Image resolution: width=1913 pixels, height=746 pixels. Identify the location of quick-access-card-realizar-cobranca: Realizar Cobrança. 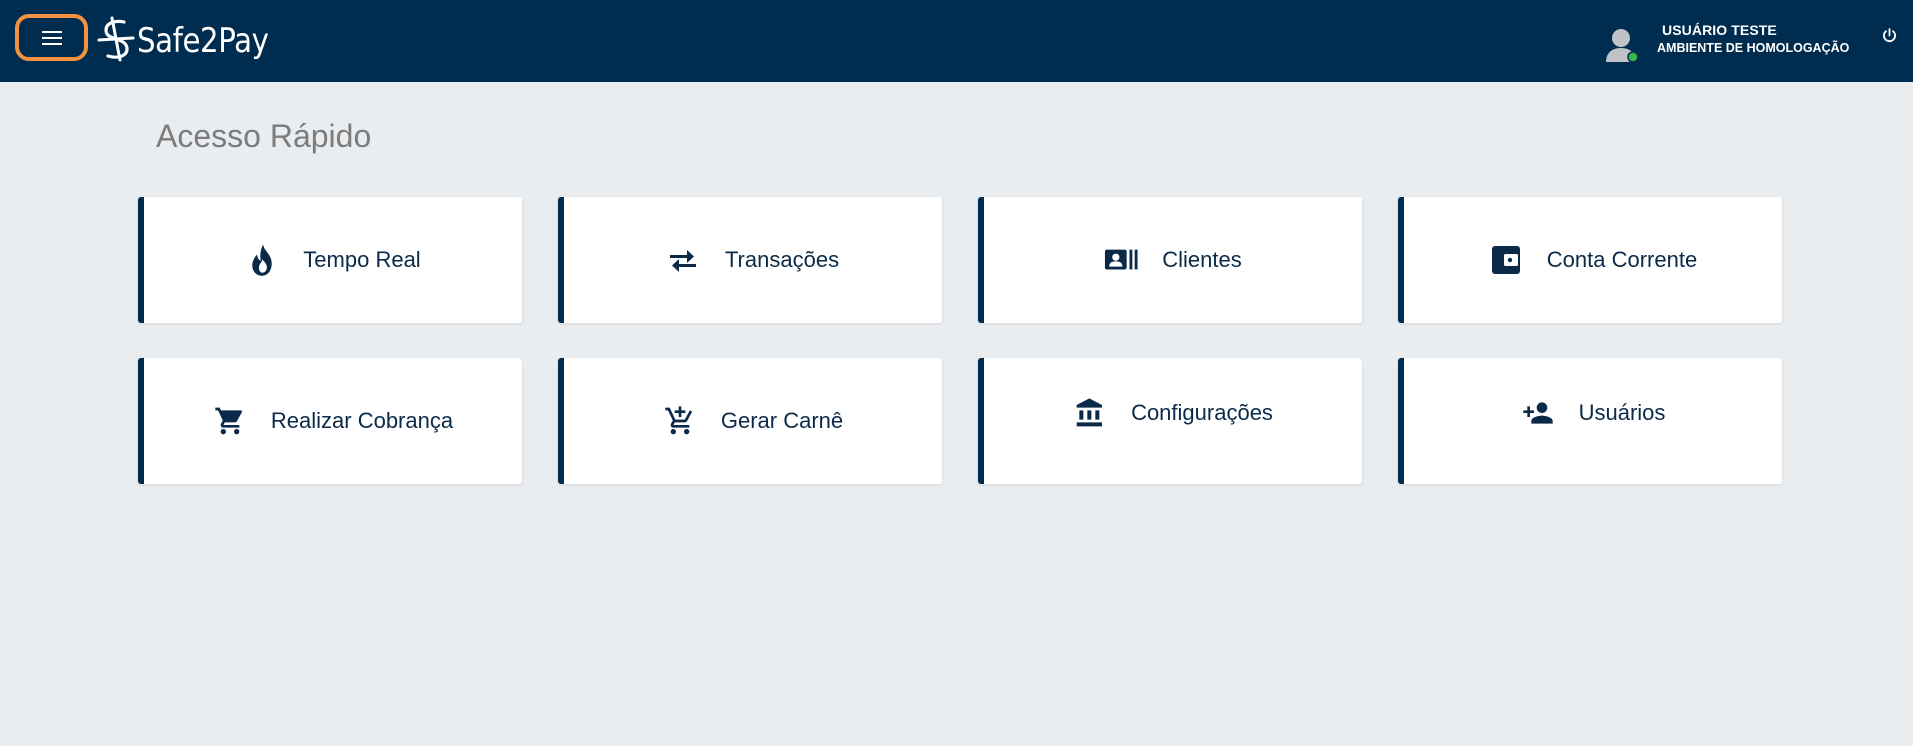
(330, 421).